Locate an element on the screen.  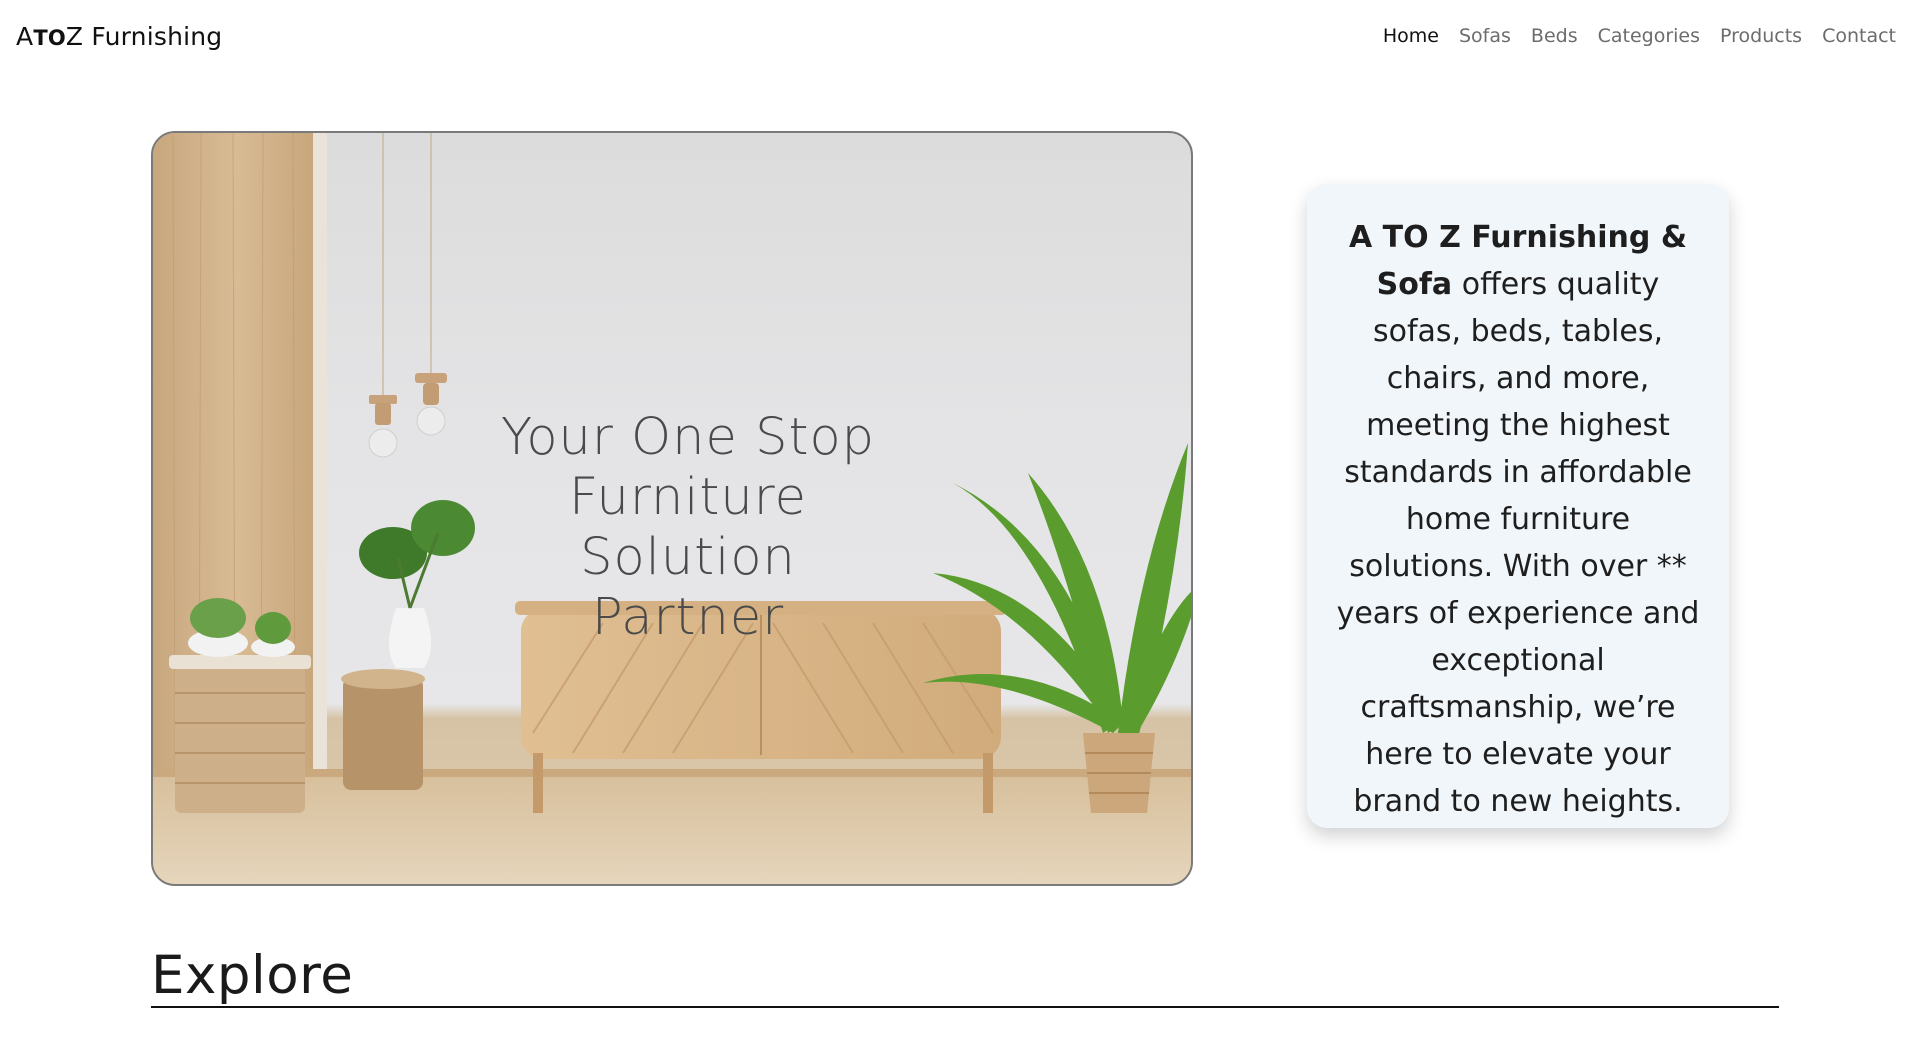
brand-logo: ATOZ Furnishing is located at coordinates (119, 36).